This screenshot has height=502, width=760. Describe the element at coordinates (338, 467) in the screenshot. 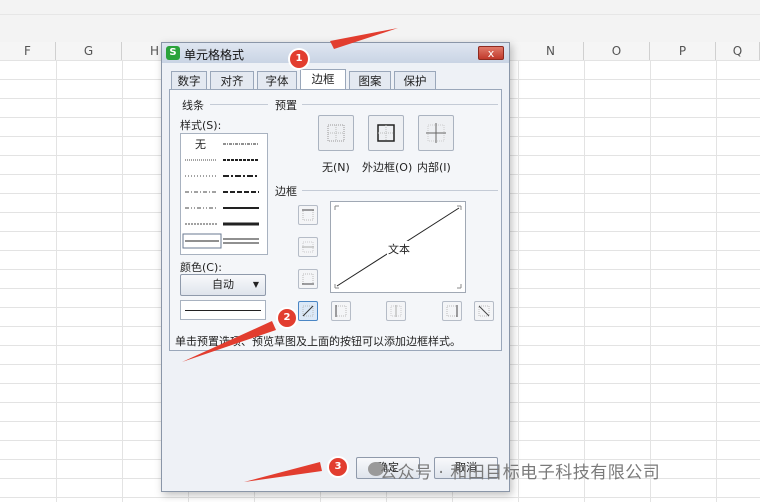

I see `step-marker-3: 3` at that location.